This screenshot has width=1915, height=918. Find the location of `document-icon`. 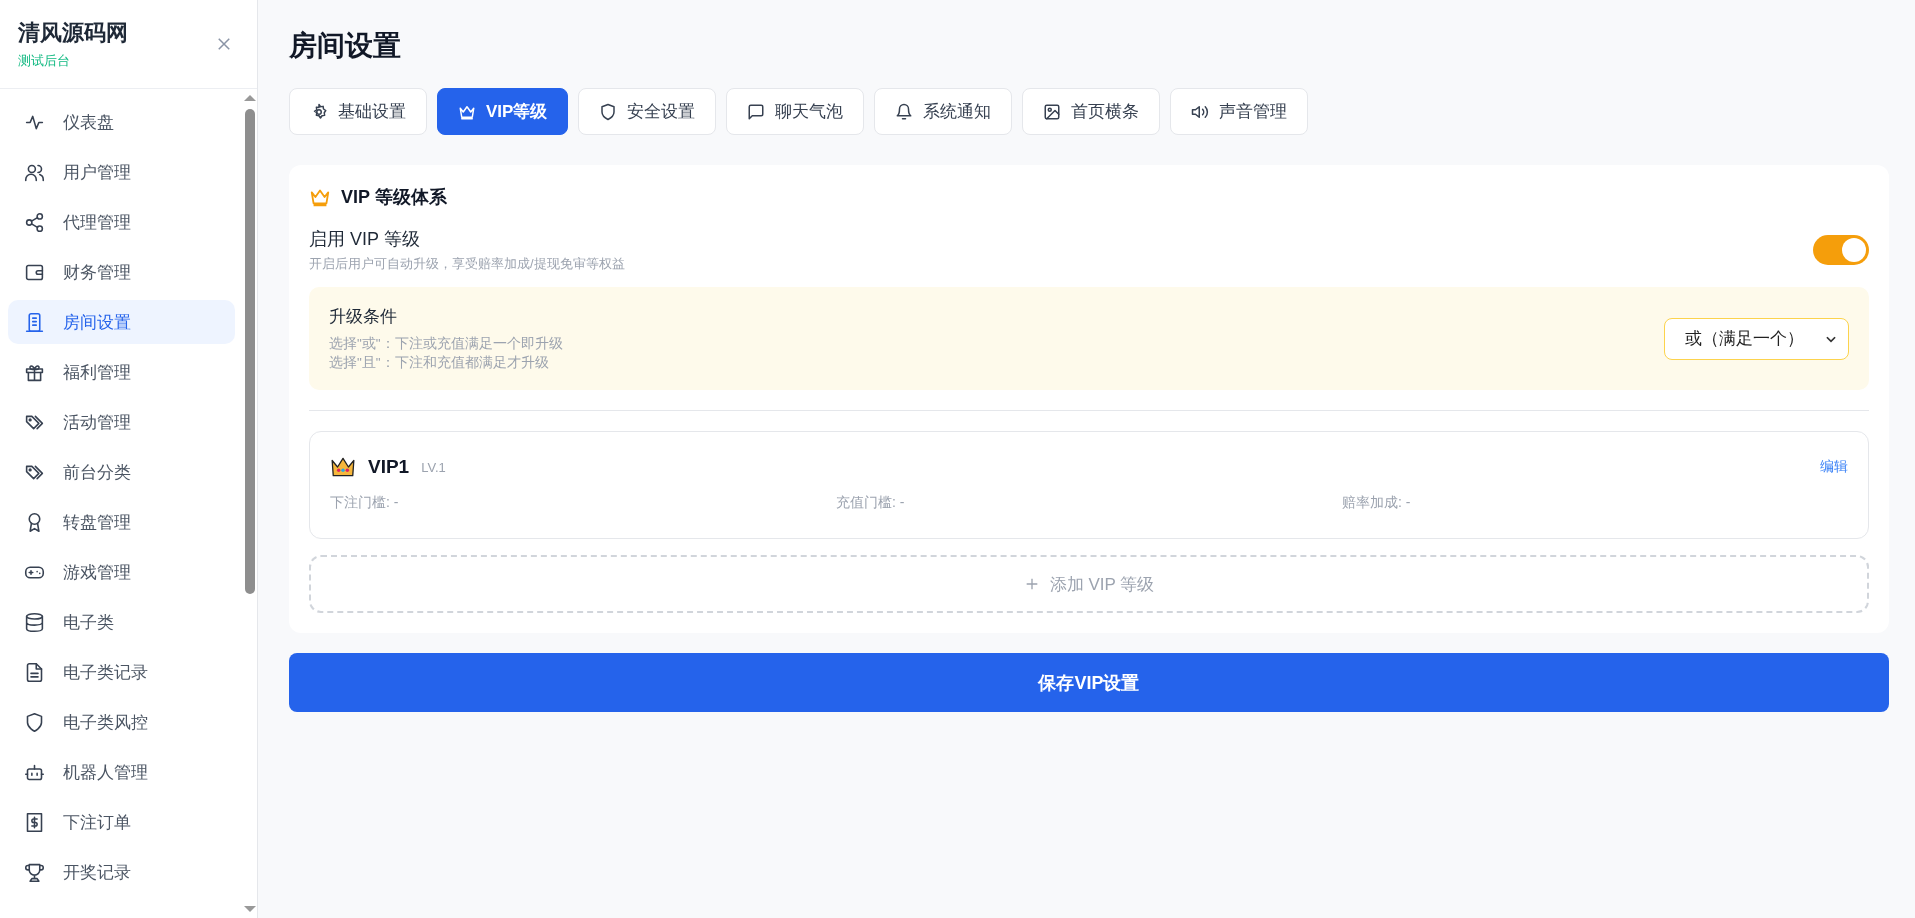

document-icon is located at coordinates (34, 672).